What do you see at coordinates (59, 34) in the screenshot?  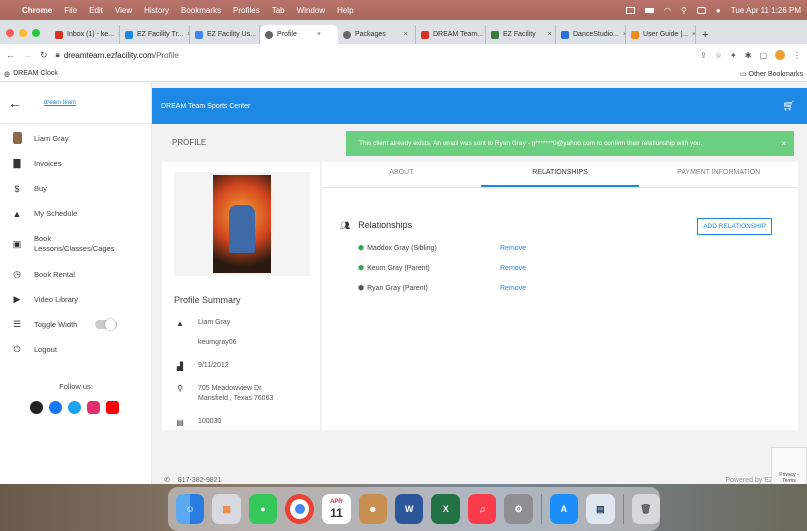 I see `gmail-icon` at bounding box center [59, 34].